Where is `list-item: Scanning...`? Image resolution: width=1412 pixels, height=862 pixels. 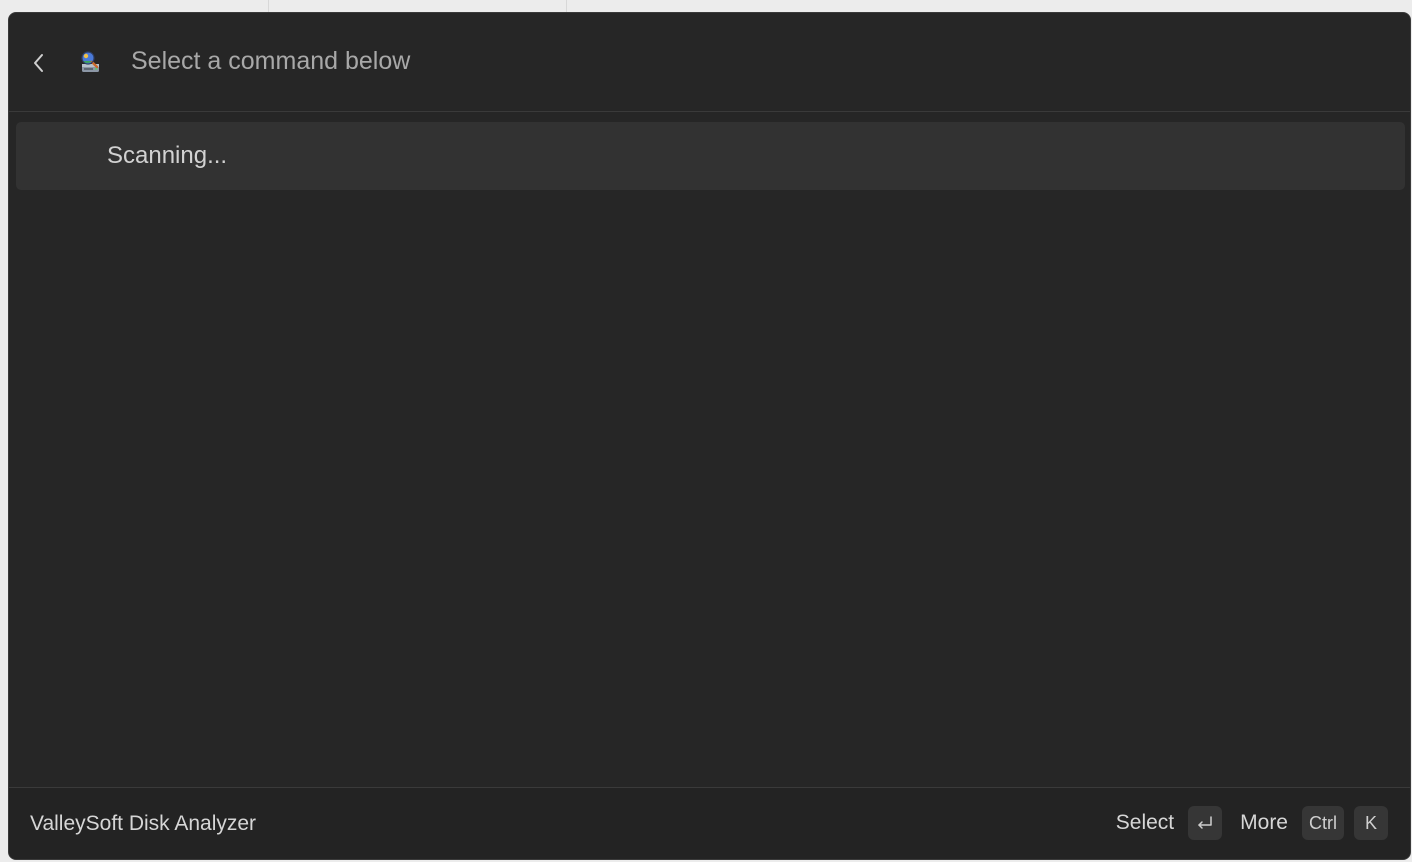
list-item: Scanning... is located at coordinates (710, 156).